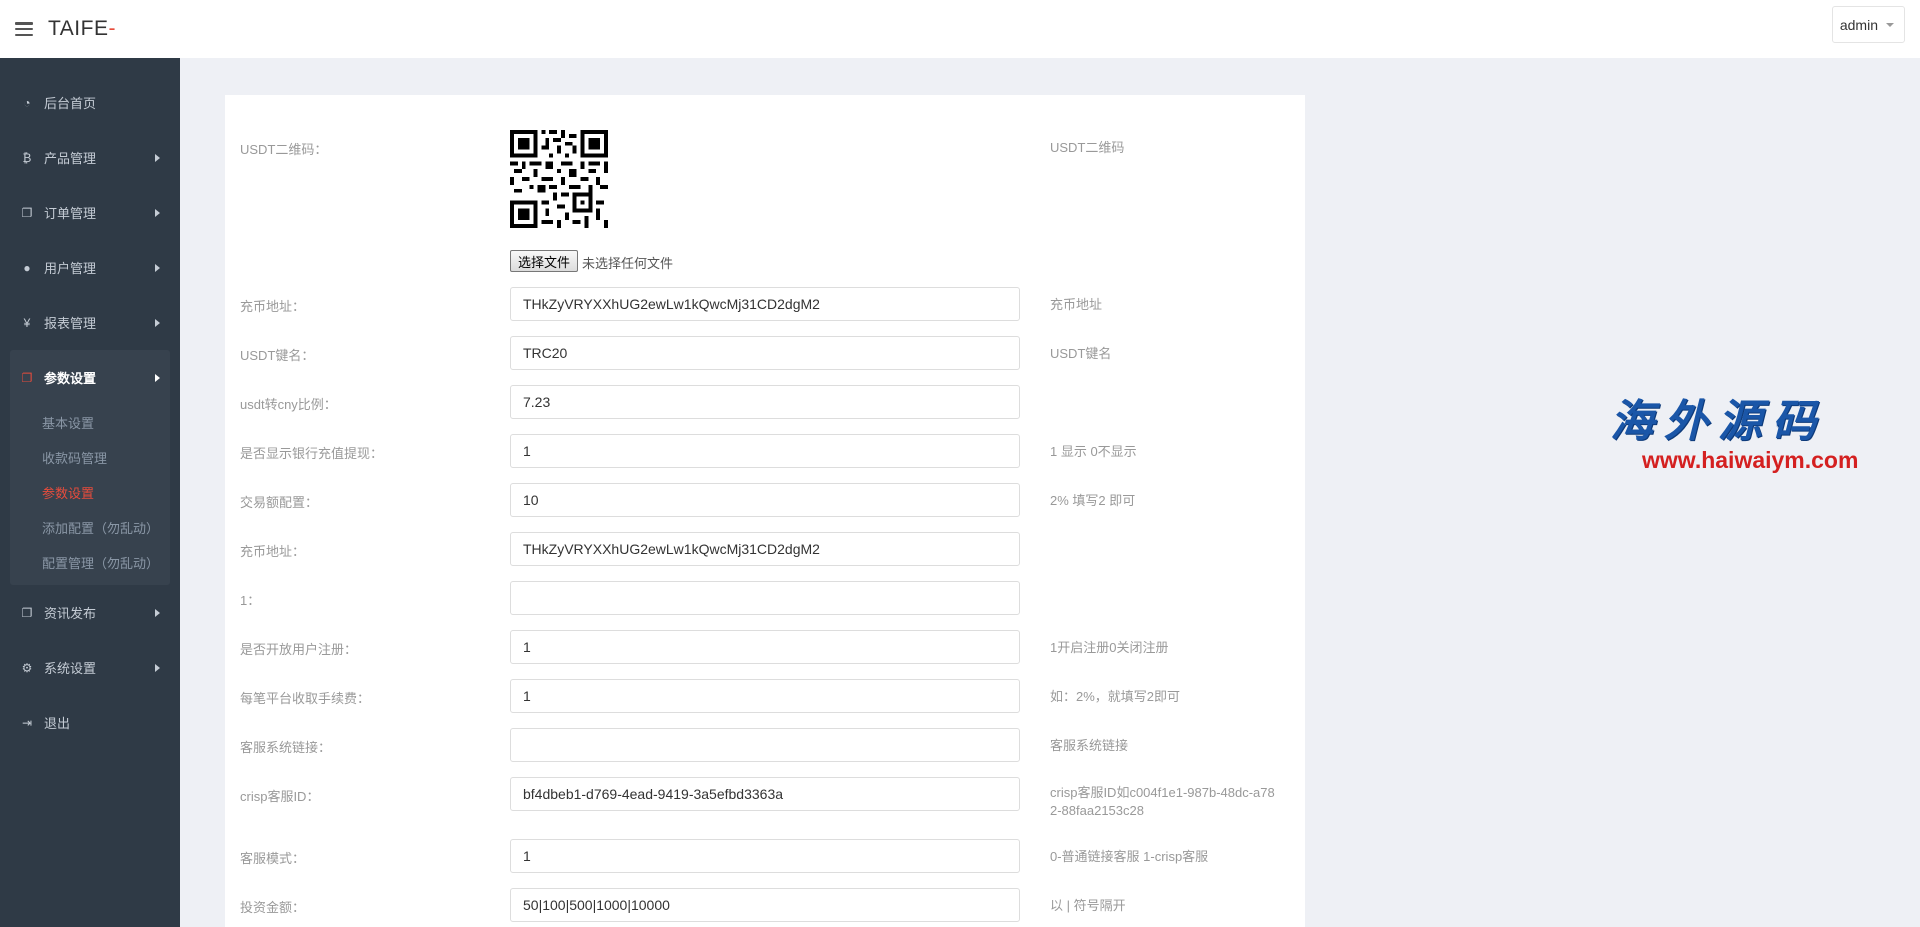 The image size is (1920, 927). Describe the element at coordinates (1890, 24) in the screenshot. I see `caret-down-icon` at that location.